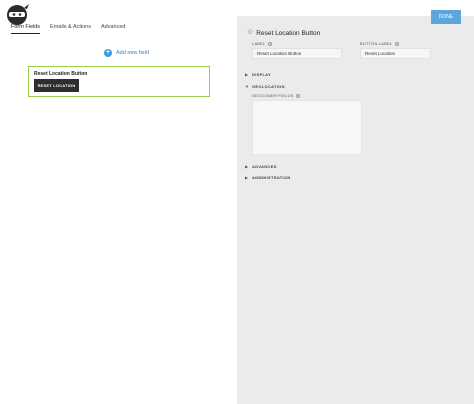  Describe the element at coordinates (250, 33) in the screenshot. I see `star-icon: ☆` at that location.